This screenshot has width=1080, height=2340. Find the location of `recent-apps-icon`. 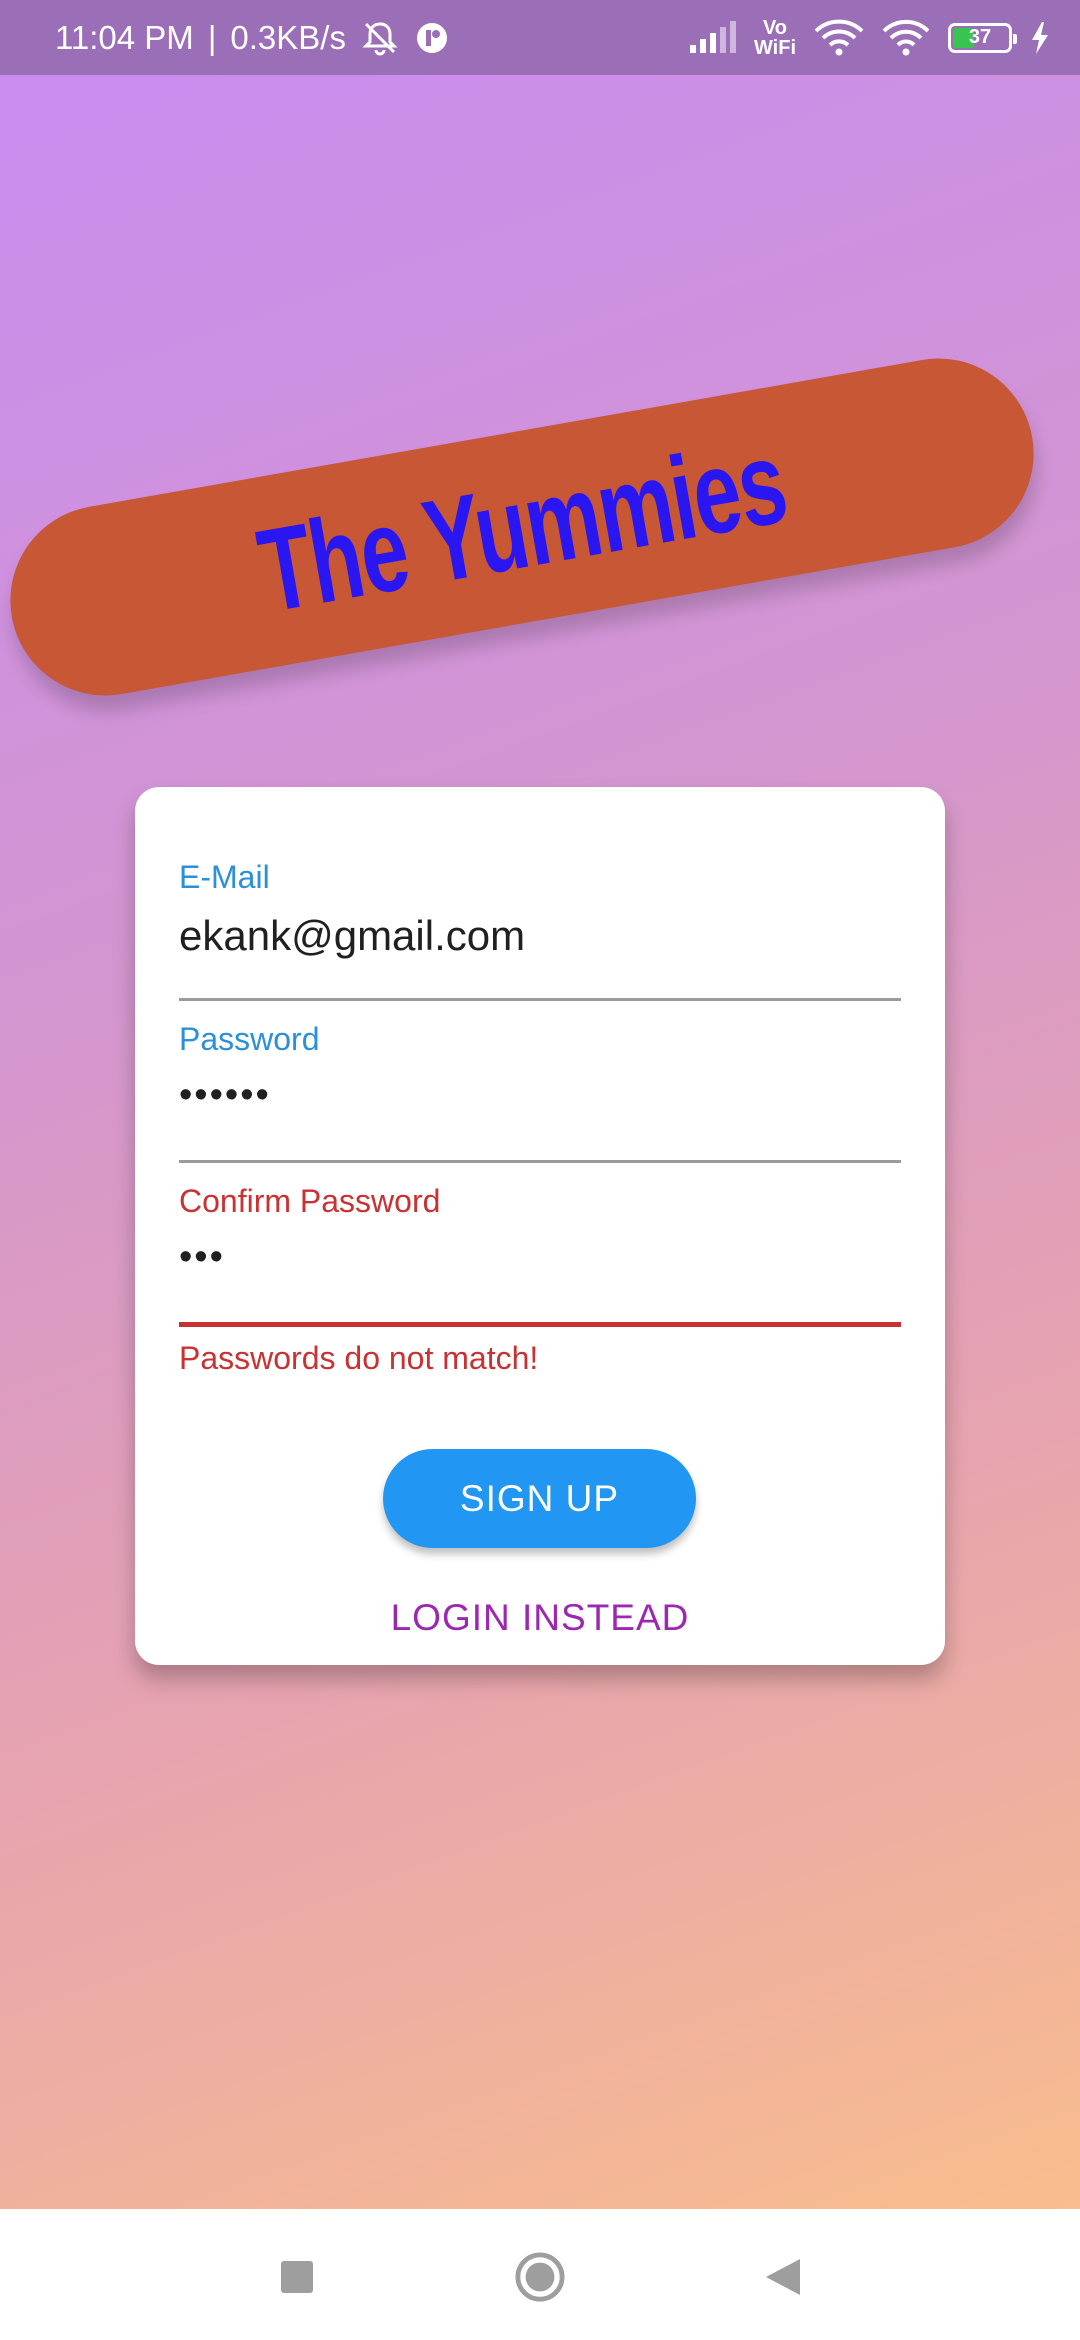

recent-apps-icon is located at coordinates (297, 2277).